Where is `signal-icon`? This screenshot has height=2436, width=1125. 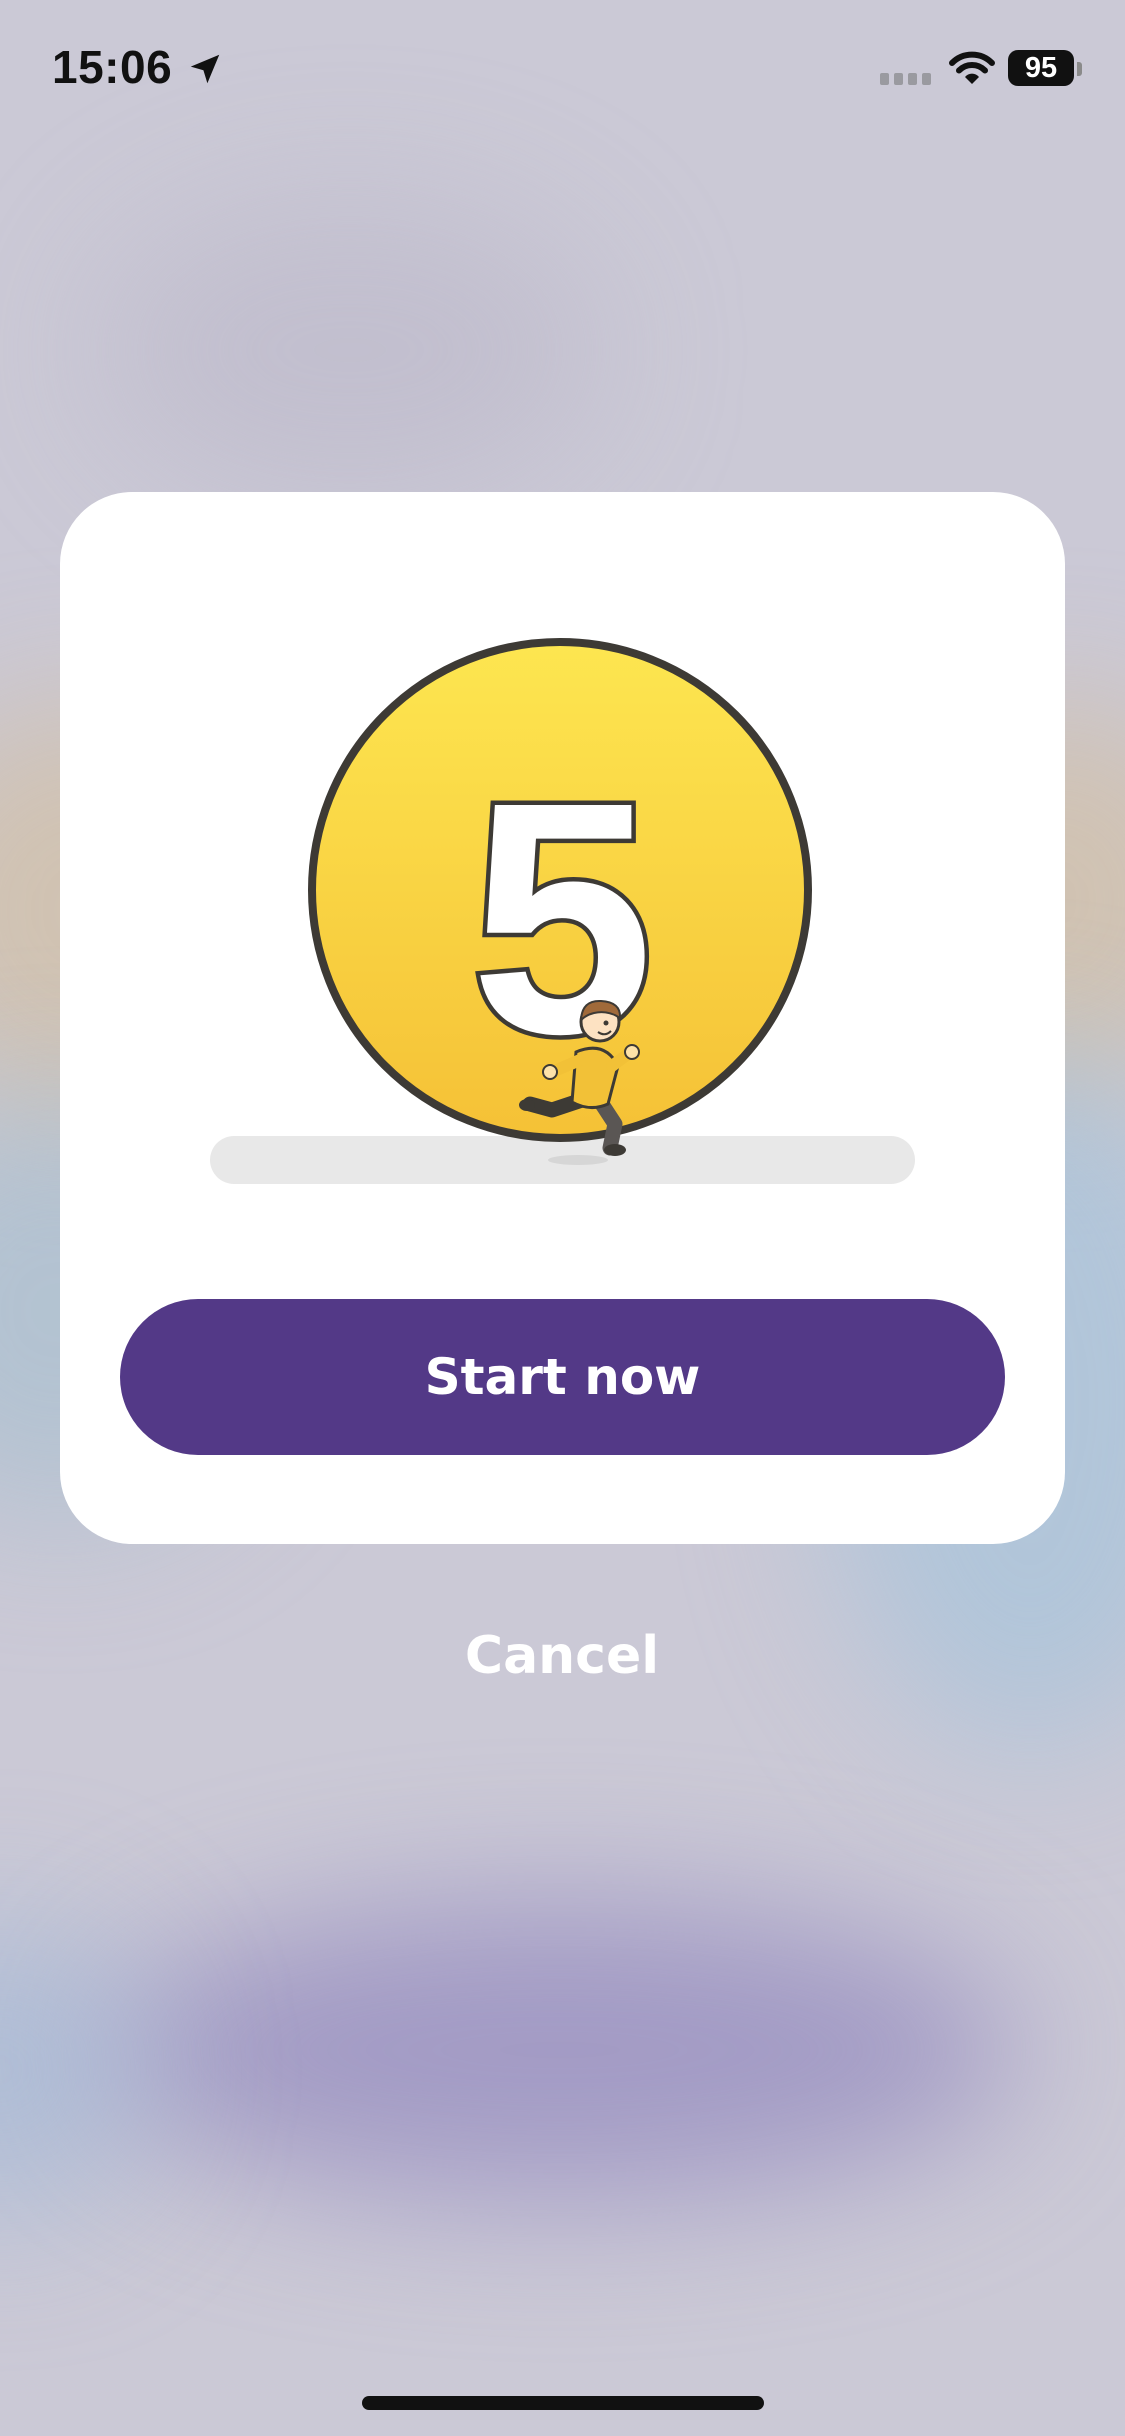
signal-icon is located at coordinates (905, 79).